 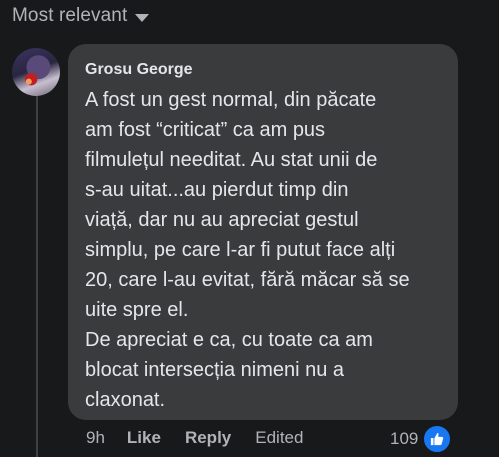 I want to click on sort-dropdown: Most relevant, so click(x=81, y=16).